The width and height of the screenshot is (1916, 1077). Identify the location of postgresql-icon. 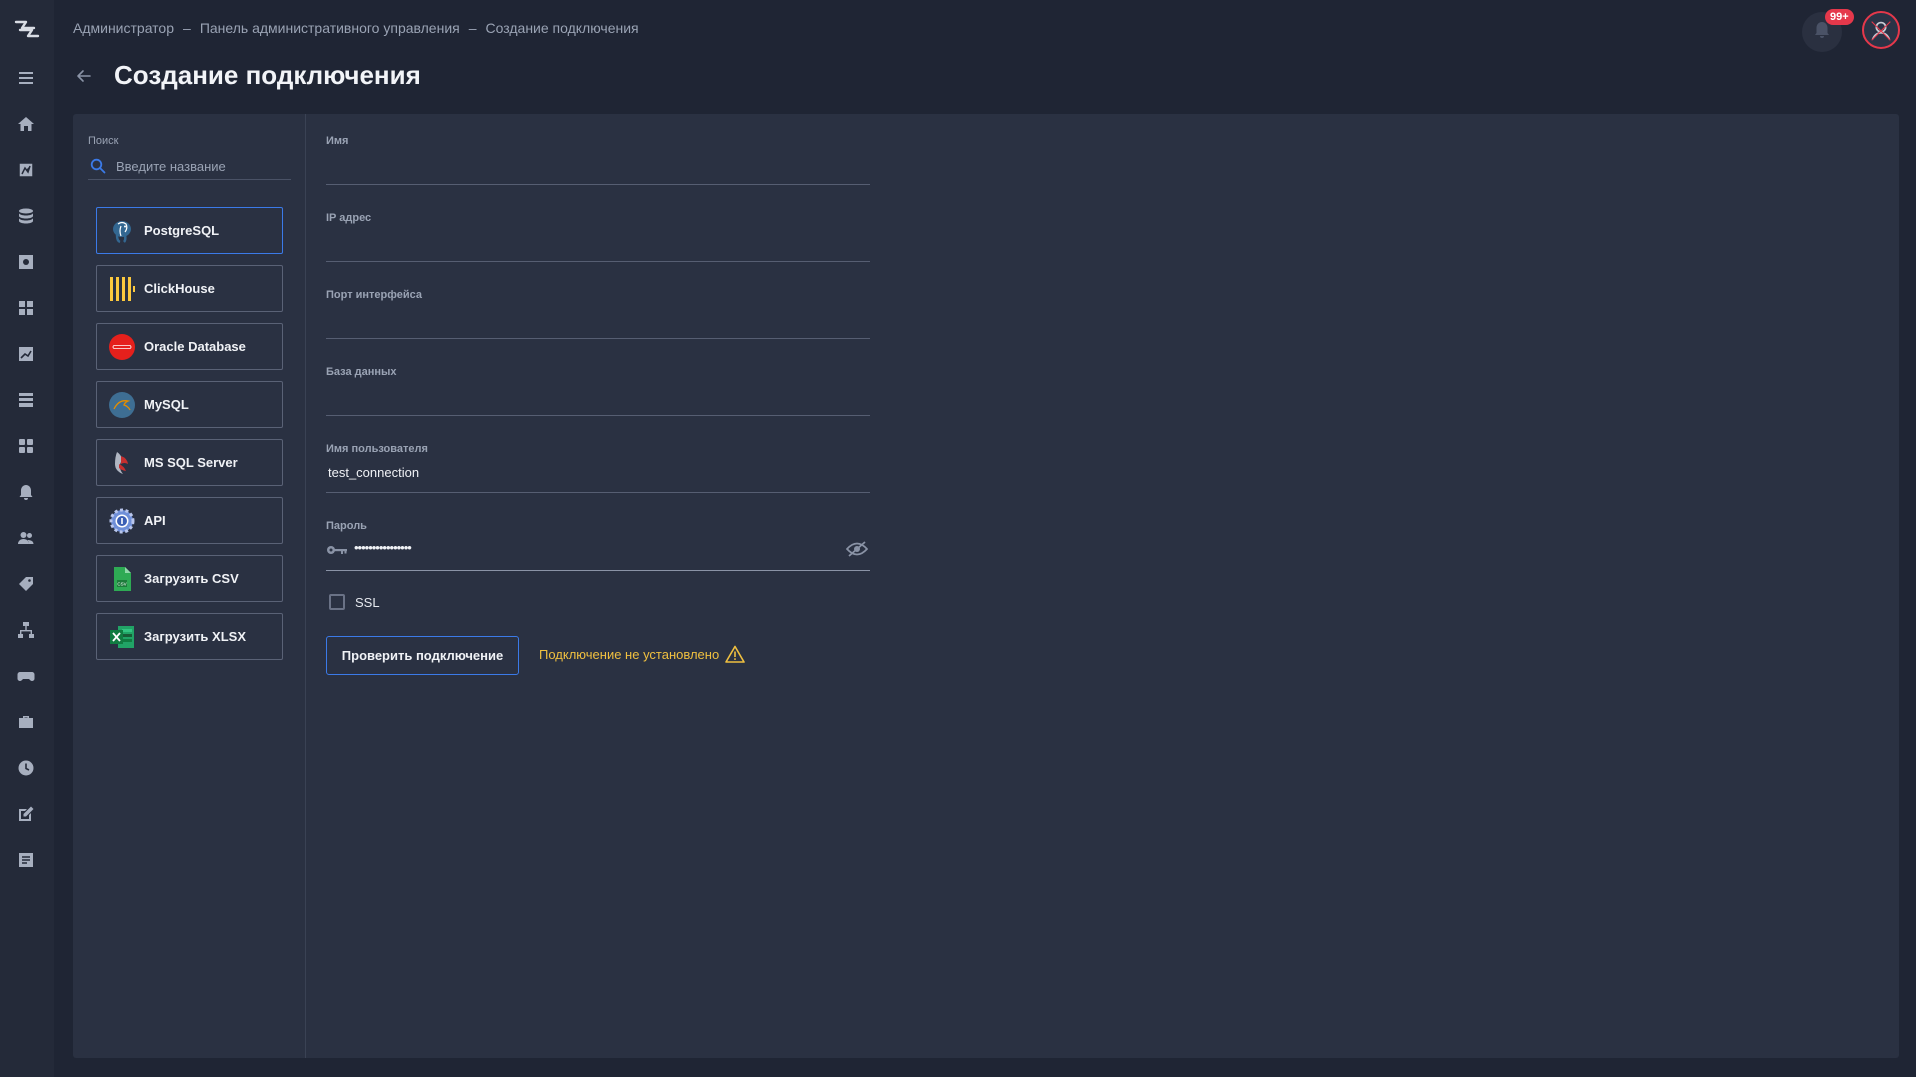
(122, 231).